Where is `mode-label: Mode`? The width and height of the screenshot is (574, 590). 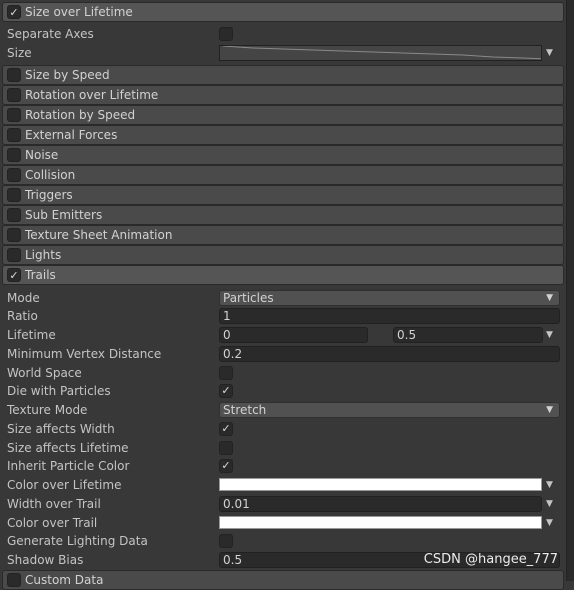 mode-label: Mode is located at coordinates (23, 297).